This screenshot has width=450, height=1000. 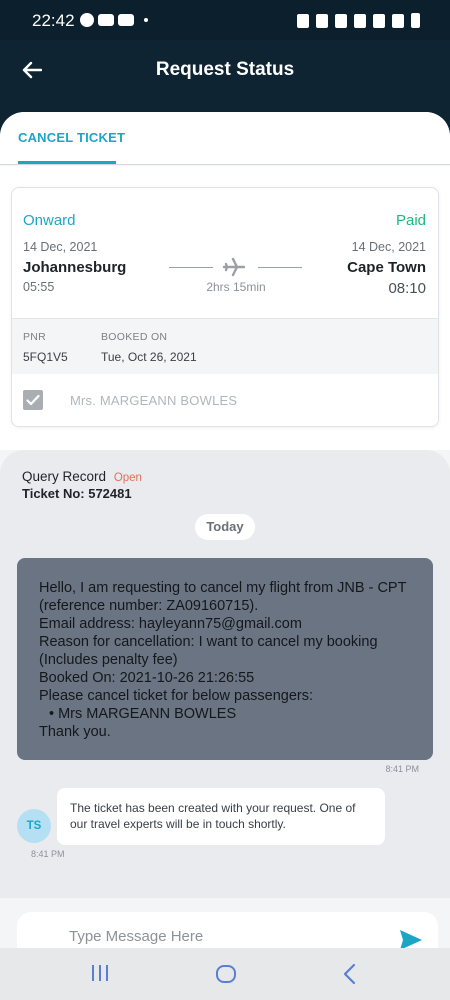 I want to click on app-header: Request Status, so click(x=225, y=78).